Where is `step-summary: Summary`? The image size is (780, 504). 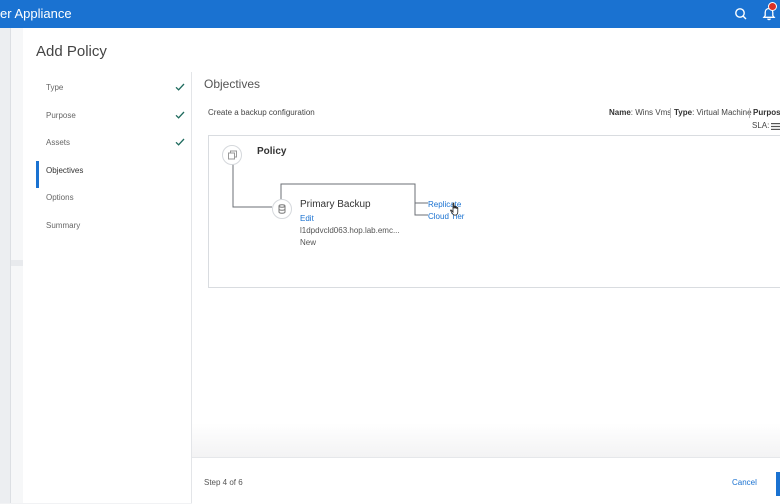
step-summary: Summary is located at coordinates (107, 230).